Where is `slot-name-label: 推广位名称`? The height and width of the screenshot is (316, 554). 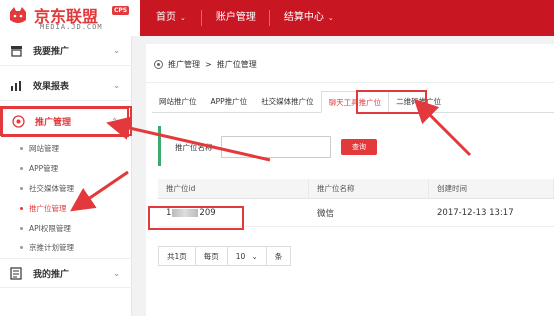
slot-name-label: 推广位名称 is located at coordinates (194, 147).